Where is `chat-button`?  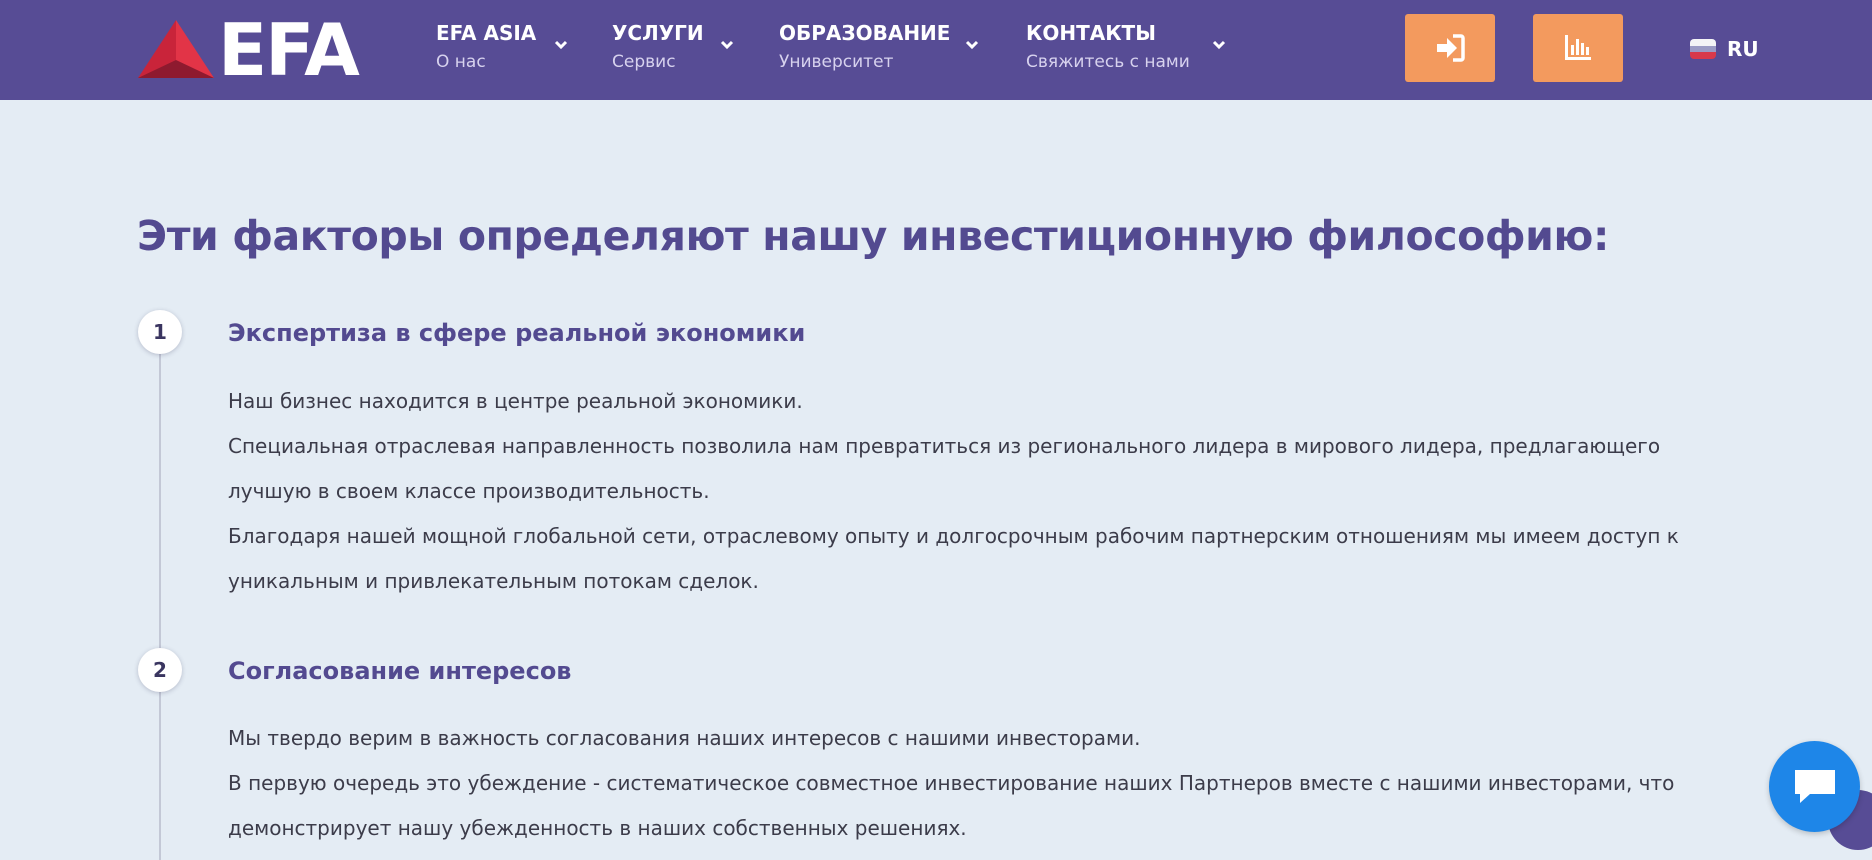 chat-button is located at coordinates (1814, 786).